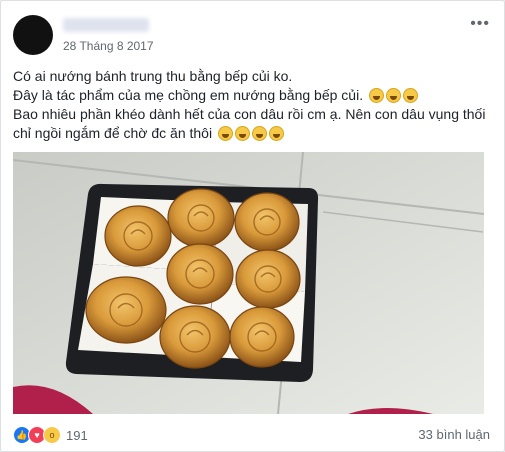 This screenshot has width=505, height=452. Describe the element at coordinates (33, 35) in the screenshot. I see `avatar` at that location.